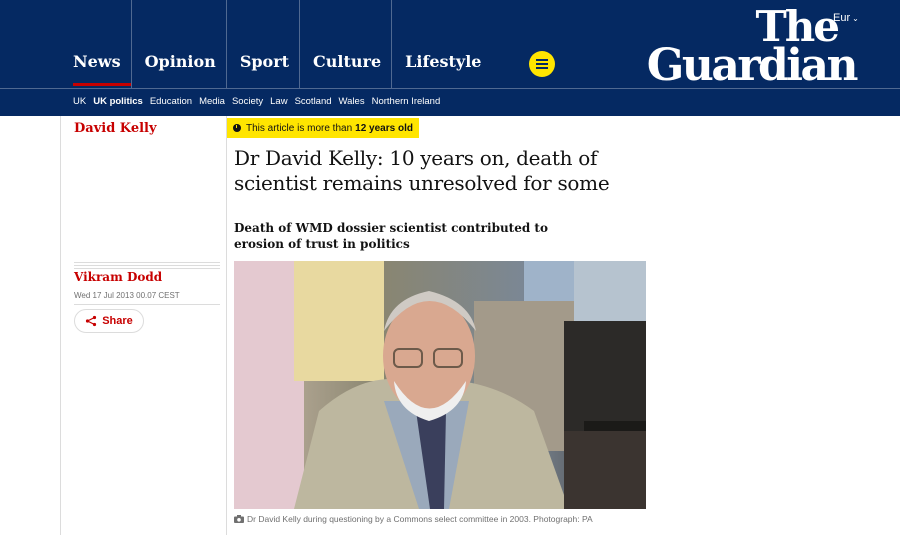 The width and height of the screenshot is (900, 535). Describe the element at coordinates (180, 61) in the screenshot. I see `pillar-label: Opinion` at that location.